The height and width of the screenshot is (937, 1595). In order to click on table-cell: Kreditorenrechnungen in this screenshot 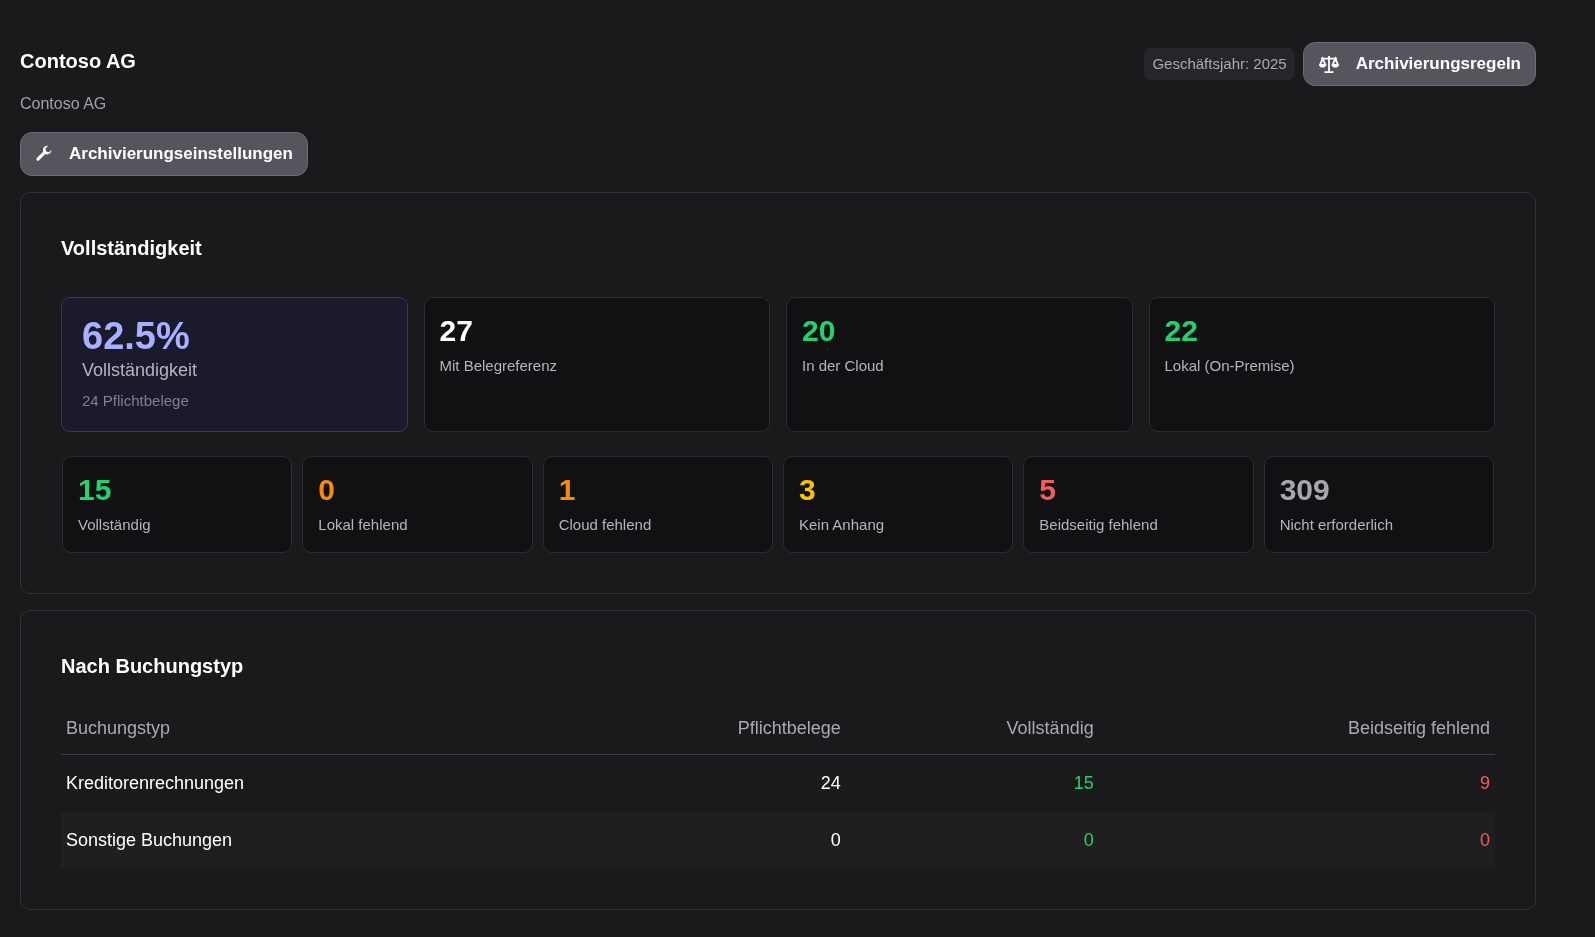, I will do `click(306, 783)`.